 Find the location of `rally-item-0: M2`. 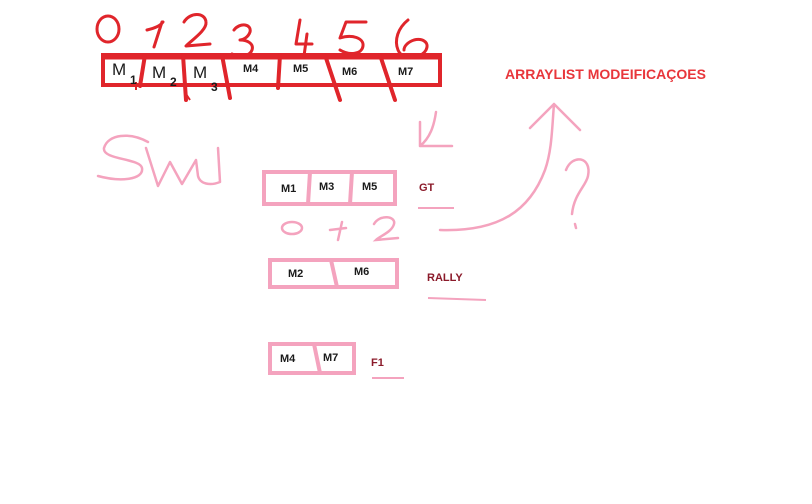

rally-item-0: M2 is located at coordinates (296, 274).